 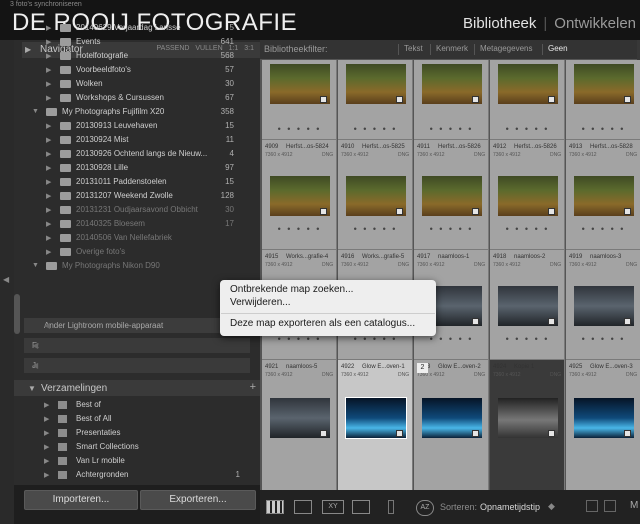 What do you see at coordinates (136, 266) in the screenshot?
I see `folder-row: ▼ My Photographs Nikon D90` at bounding box center [136, 266].